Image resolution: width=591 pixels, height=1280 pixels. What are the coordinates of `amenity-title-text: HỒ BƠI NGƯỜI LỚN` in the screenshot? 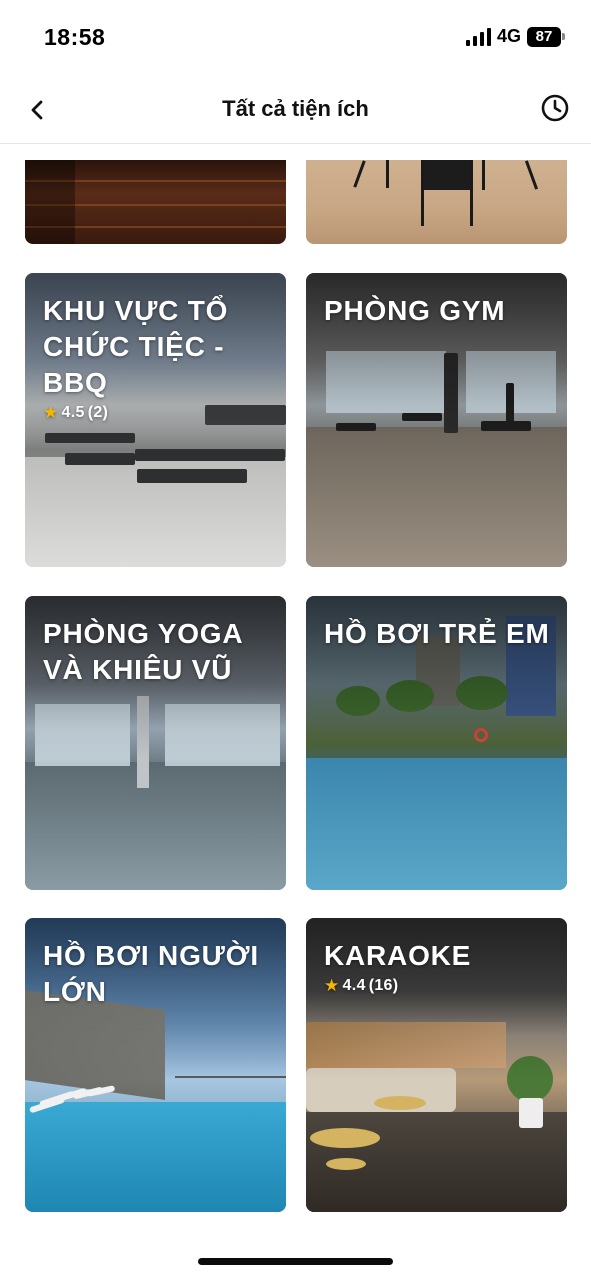 It's located at (151, 973).